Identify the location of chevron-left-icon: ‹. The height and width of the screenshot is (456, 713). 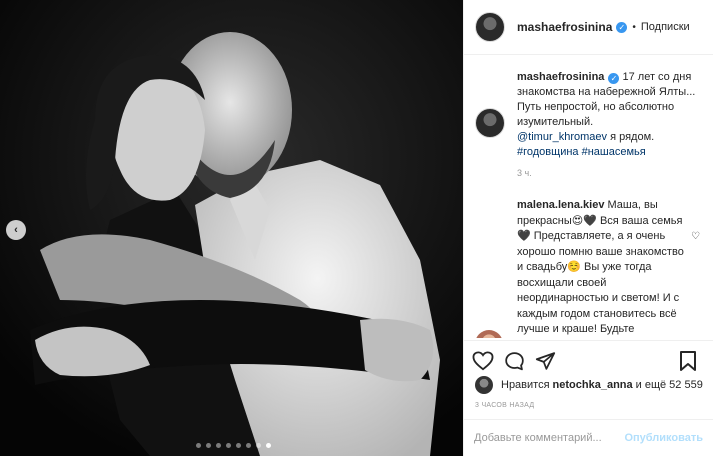
(16, 230).